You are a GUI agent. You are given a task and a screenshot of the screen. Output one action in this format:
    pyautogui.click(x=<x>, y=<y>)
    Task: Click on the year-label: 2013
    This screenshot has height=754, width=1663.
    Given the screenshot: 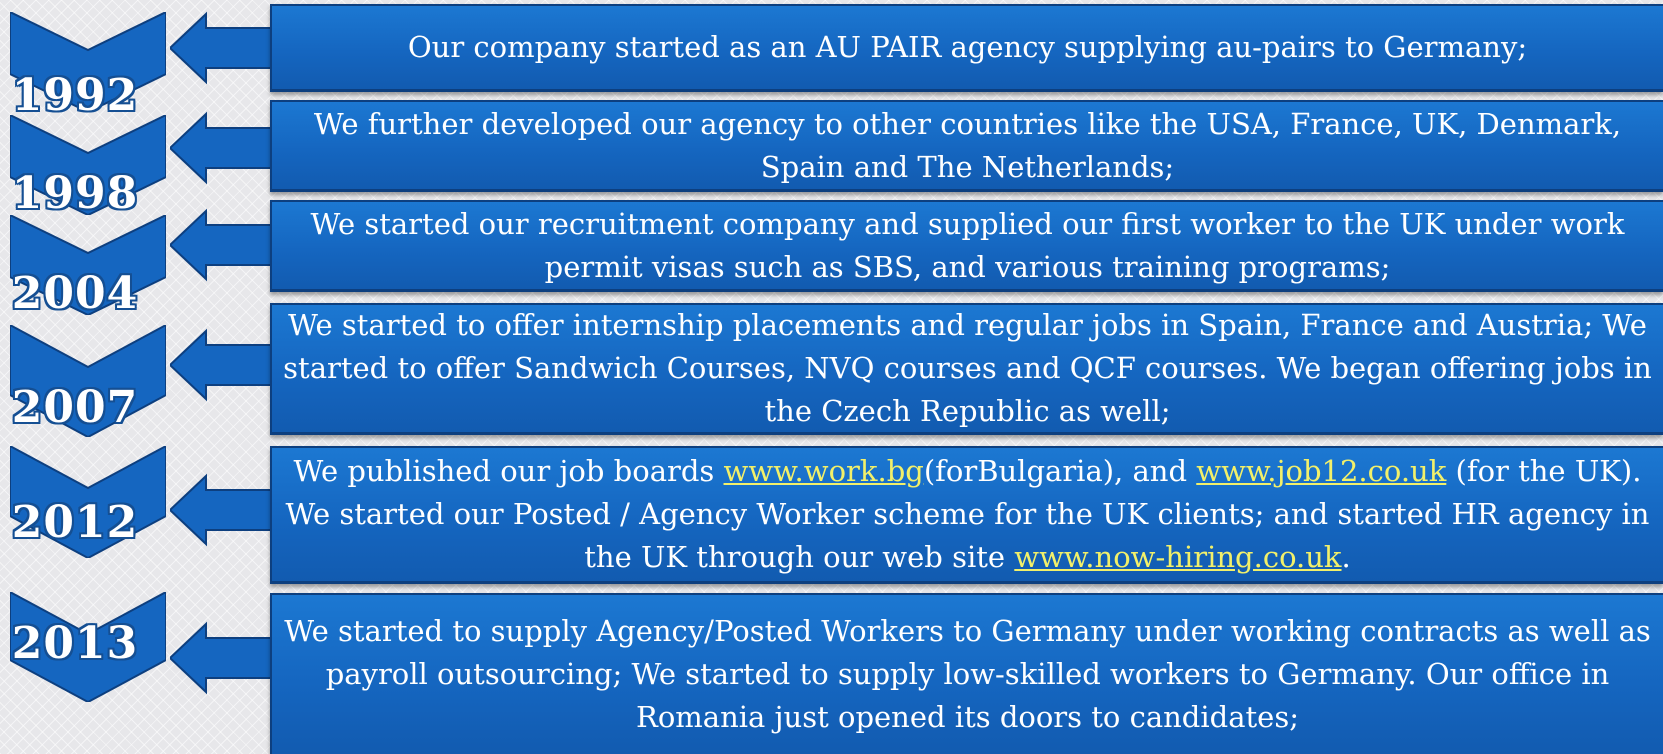 What is the action you would take?
    pyautogui.click(x=75, y=643)
    